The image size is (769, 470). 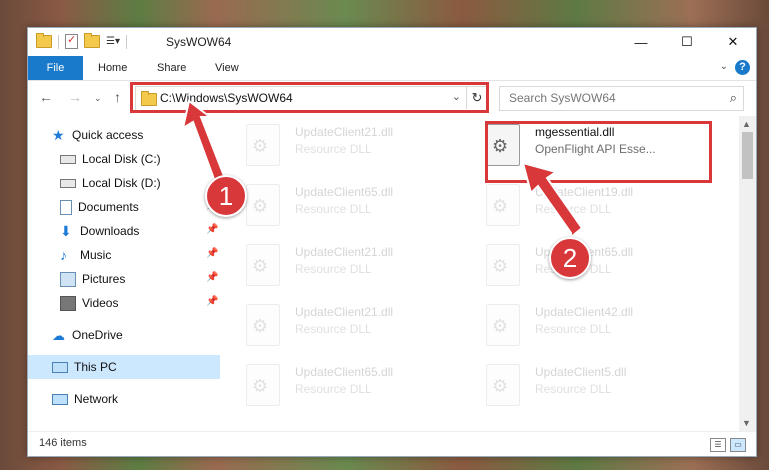 What do you see at coordinates (226, 196) in the screenshot?
I see `step-badge-1: 1` at bounding box center [226, 196].